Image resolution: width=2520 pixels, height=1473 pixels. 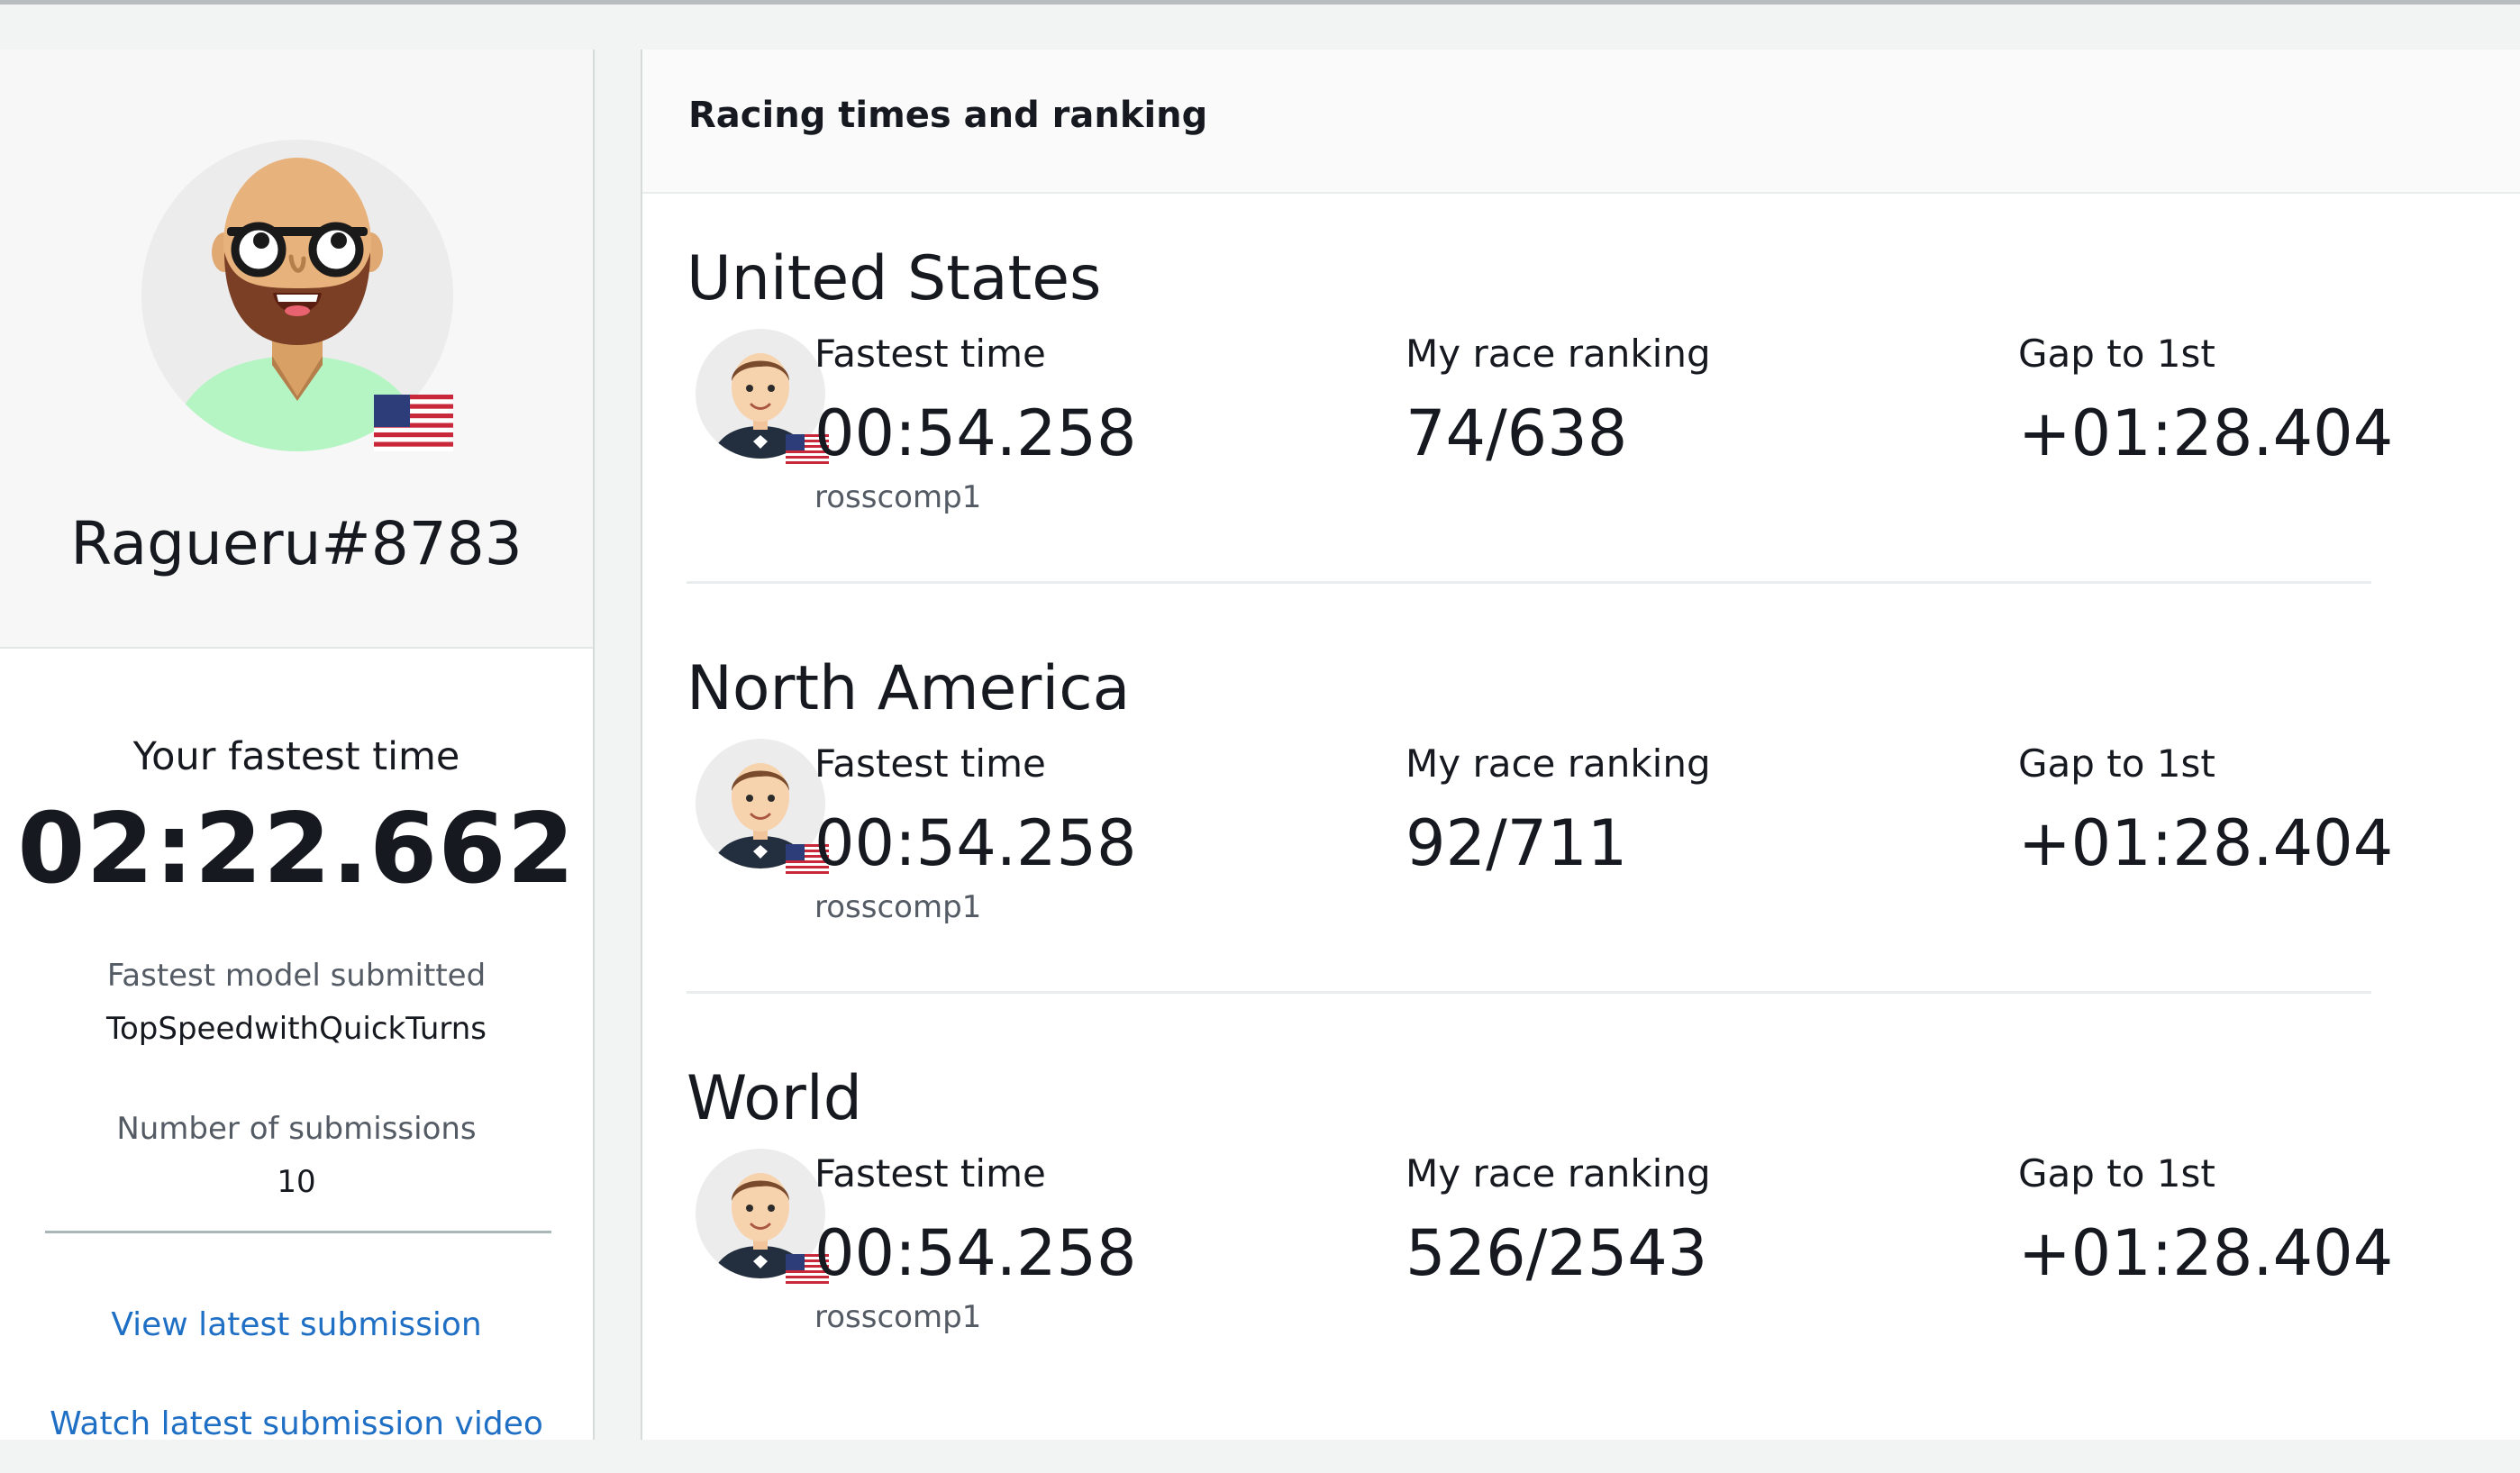 What do you see at coordinates (298, 1232) in the screenshot?
I see `stats-divider` at bounding box center [298, 1232].